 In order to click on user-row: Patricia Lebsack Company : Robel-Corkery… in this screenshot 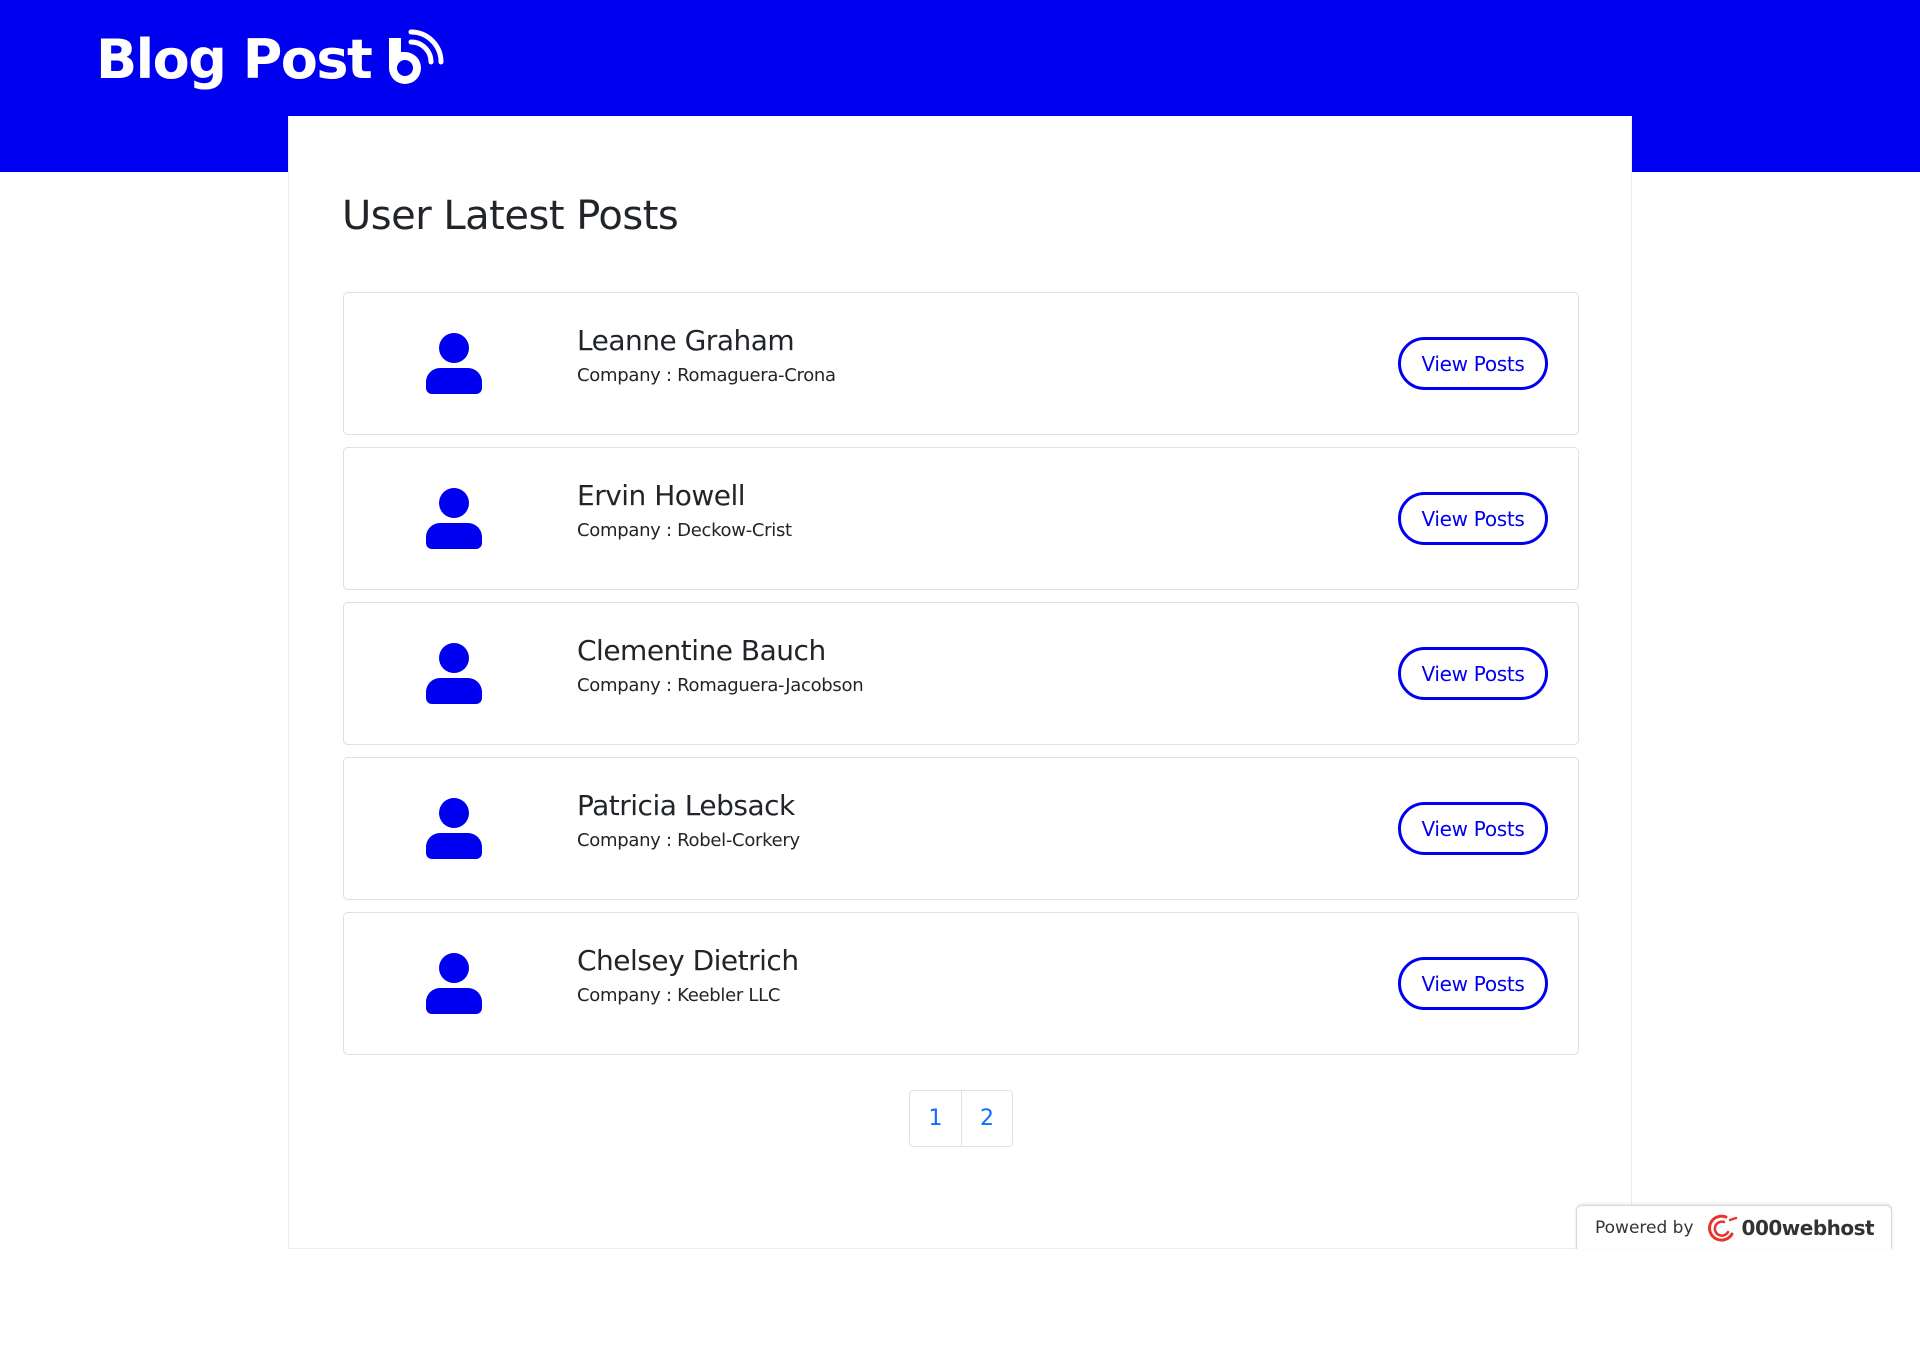, I will do `click(961, 828)`.